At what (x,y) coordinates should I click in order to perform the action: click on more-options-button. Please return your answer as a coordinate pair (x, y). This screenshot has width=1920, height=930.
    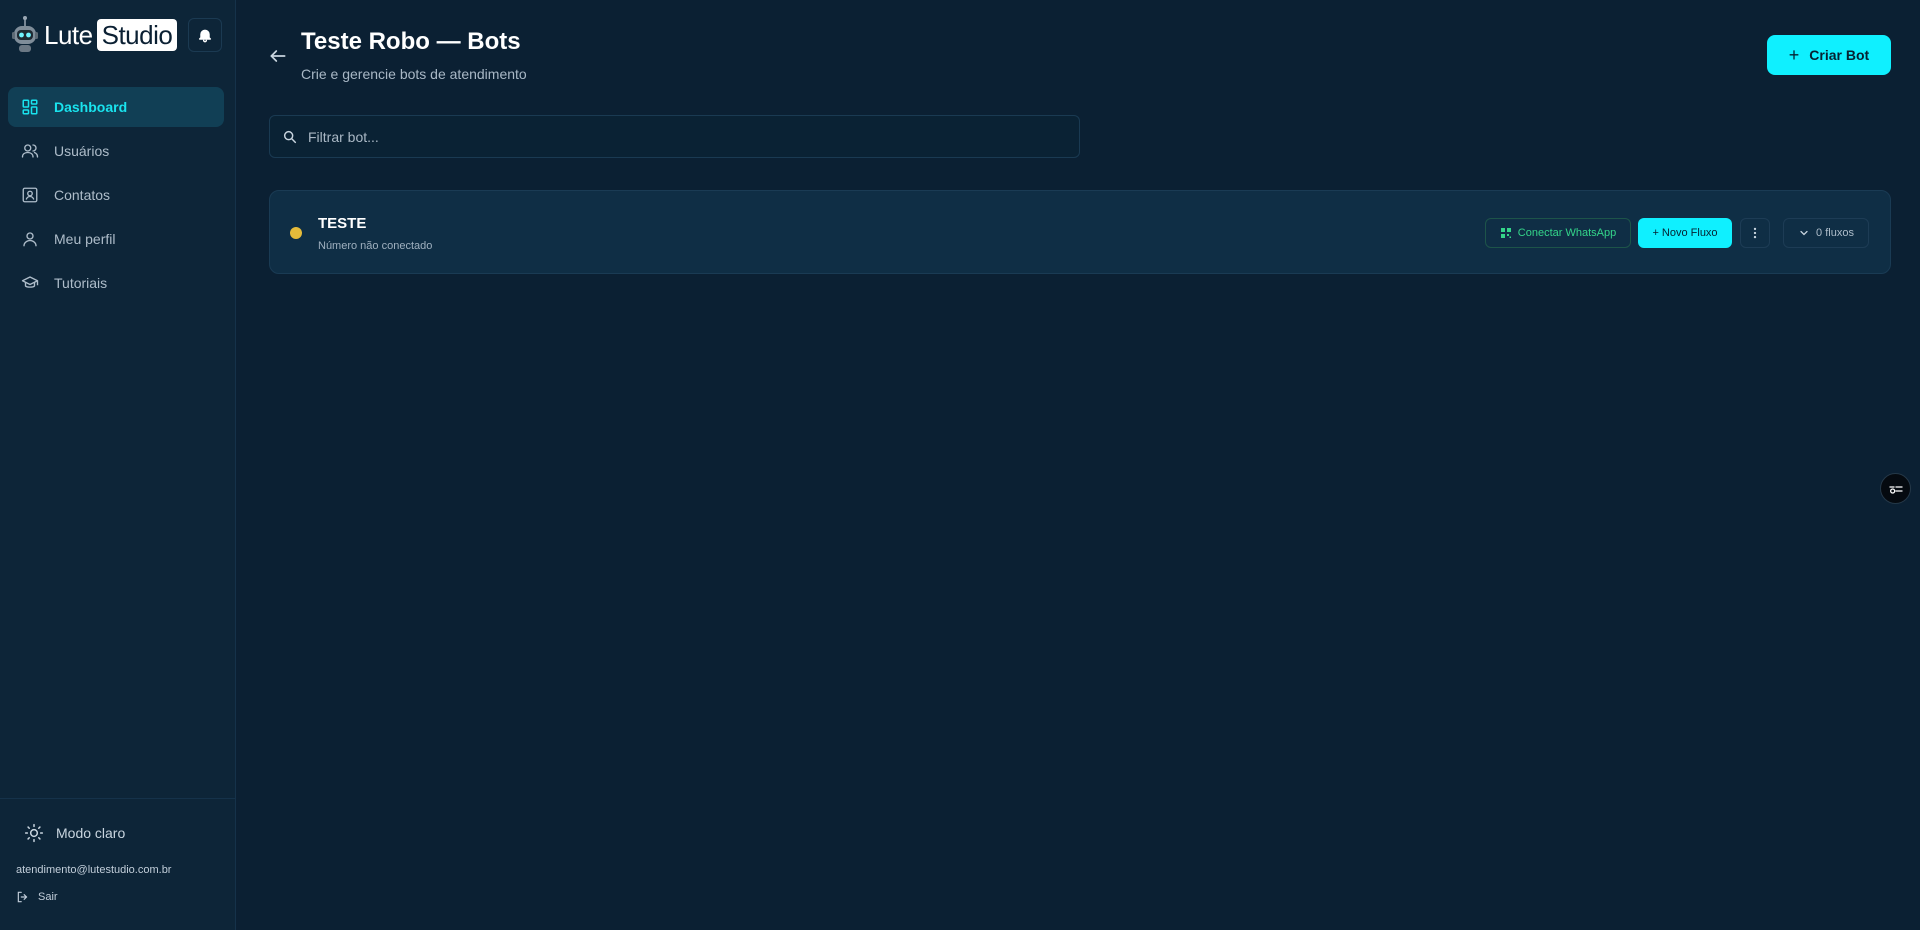
    Looking at the image, I should click on (1755, 233).